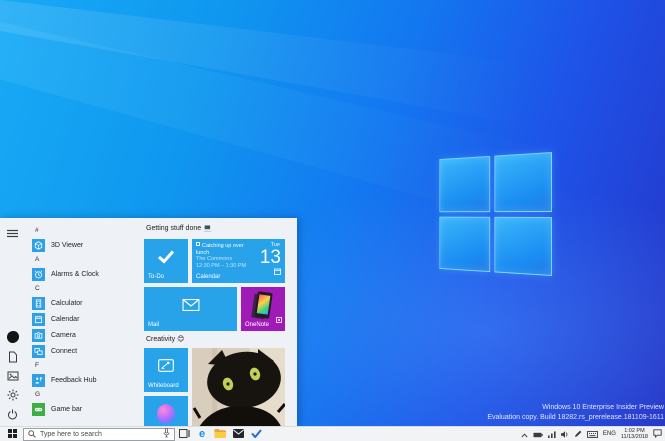 The width and height of the screenshot is (665, 441). Describe the element at coordinates (215, 340) in the screenshot. I see `tile-group-title: Creativity 😊` at that location.